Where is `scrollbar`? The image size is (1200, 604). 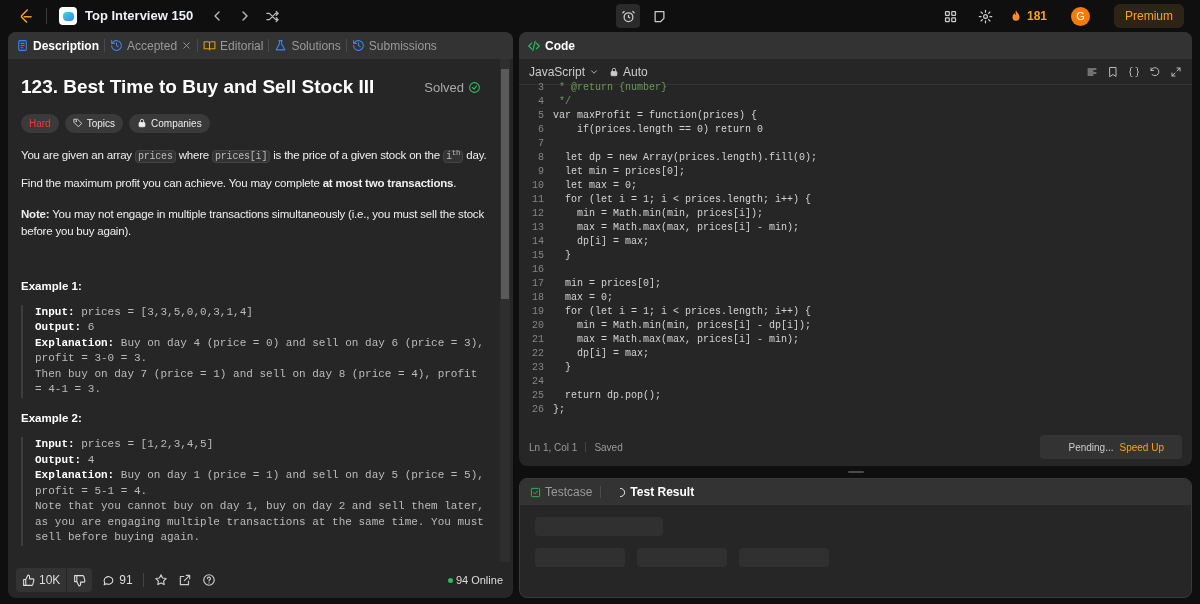 scrollbar is located at coordinates (505, 310).